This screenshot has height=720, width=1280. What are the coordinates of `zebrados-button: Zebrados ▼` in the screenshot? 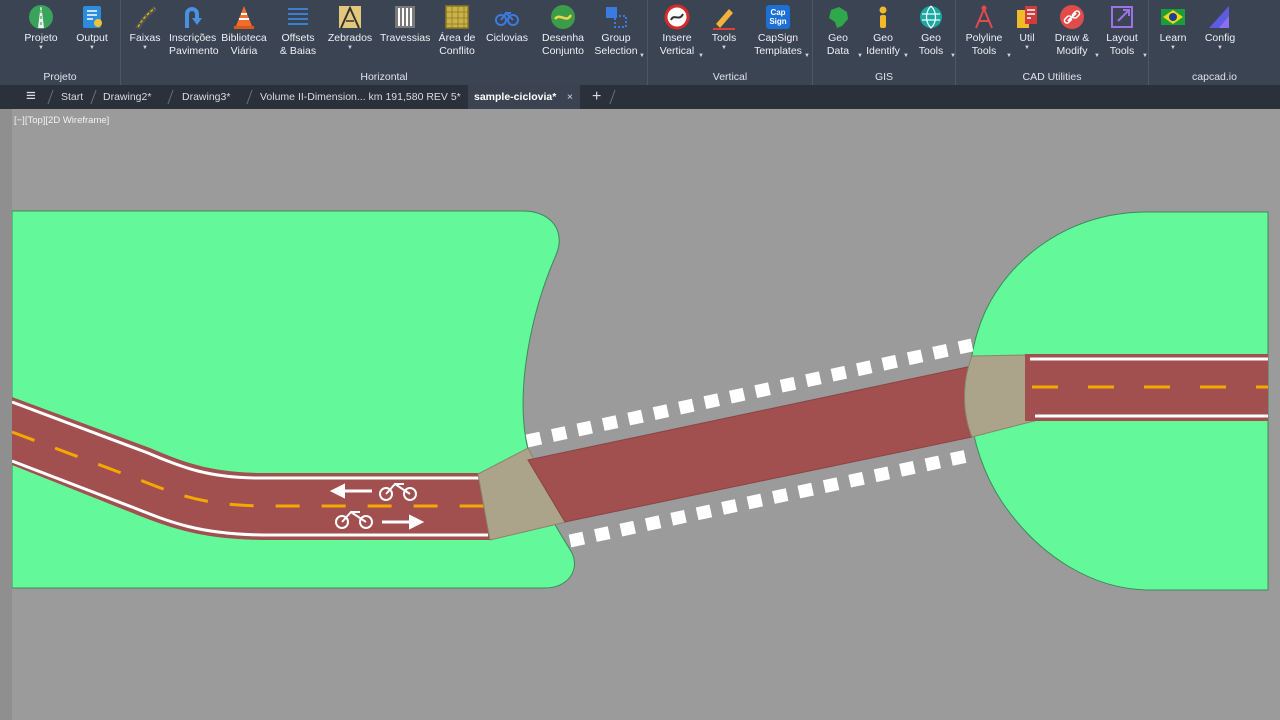 It's located at (350, 28).